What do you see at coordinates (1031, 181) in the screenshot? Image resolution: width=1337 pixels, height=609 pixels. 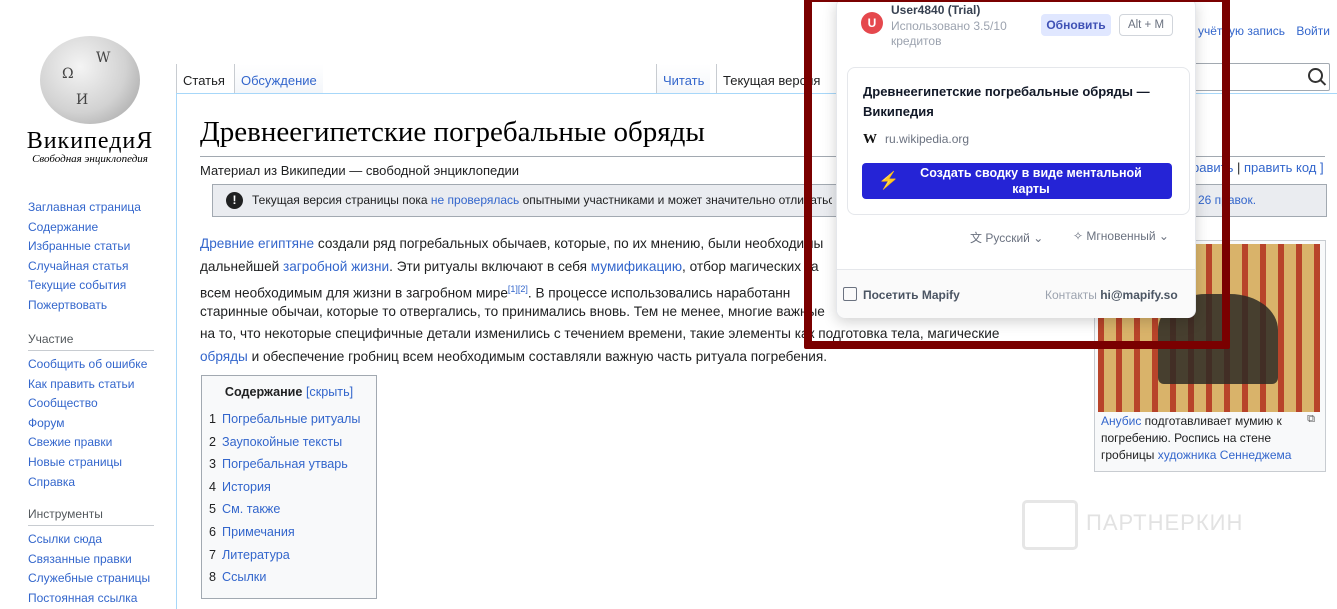 I see `create-mindmap-label: Создать сводку в виде ментальной карты` at bounding box center [1031, 181].